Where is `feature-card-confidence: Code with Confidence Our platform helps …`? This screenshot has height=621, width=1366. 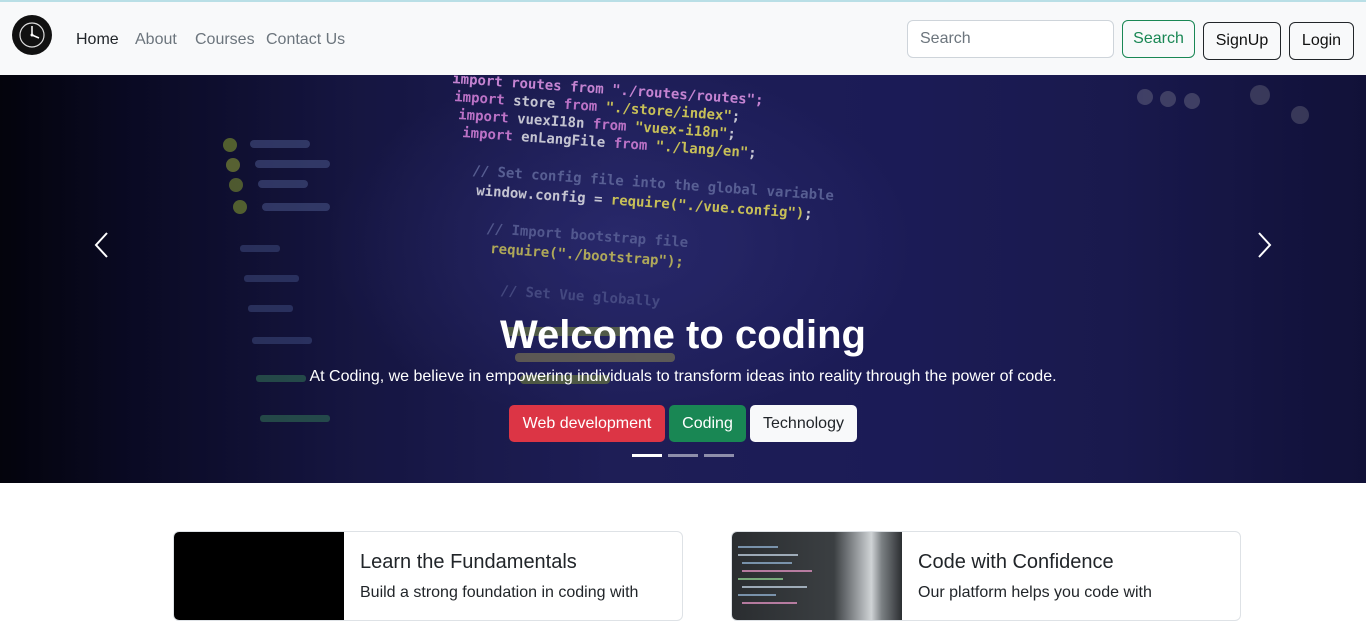 feature-card-confidence: Code with Confidence Our platform helps … is located at coordinates (986, 576).